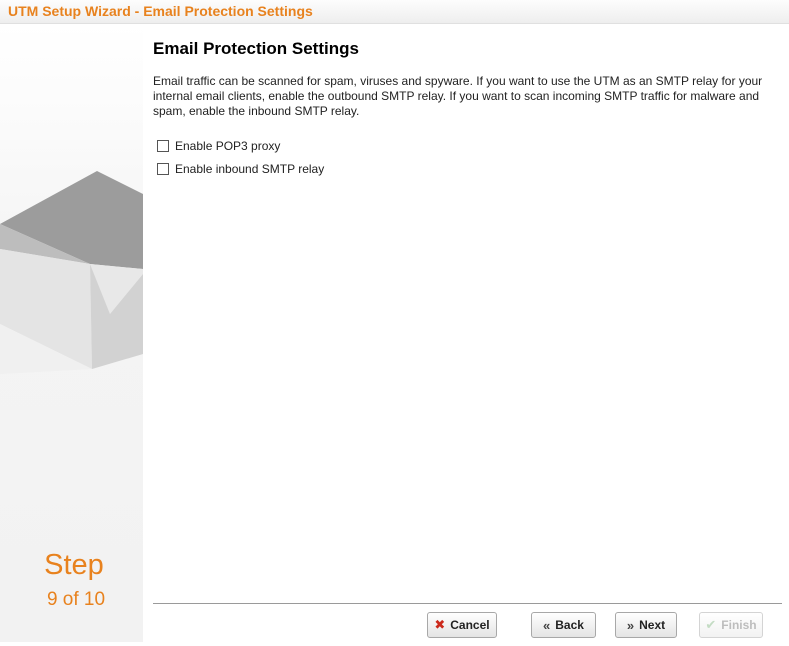 The height and width of the screenshot is (646, 789). I want to click on next-button-label: Next, so click(652, 625).